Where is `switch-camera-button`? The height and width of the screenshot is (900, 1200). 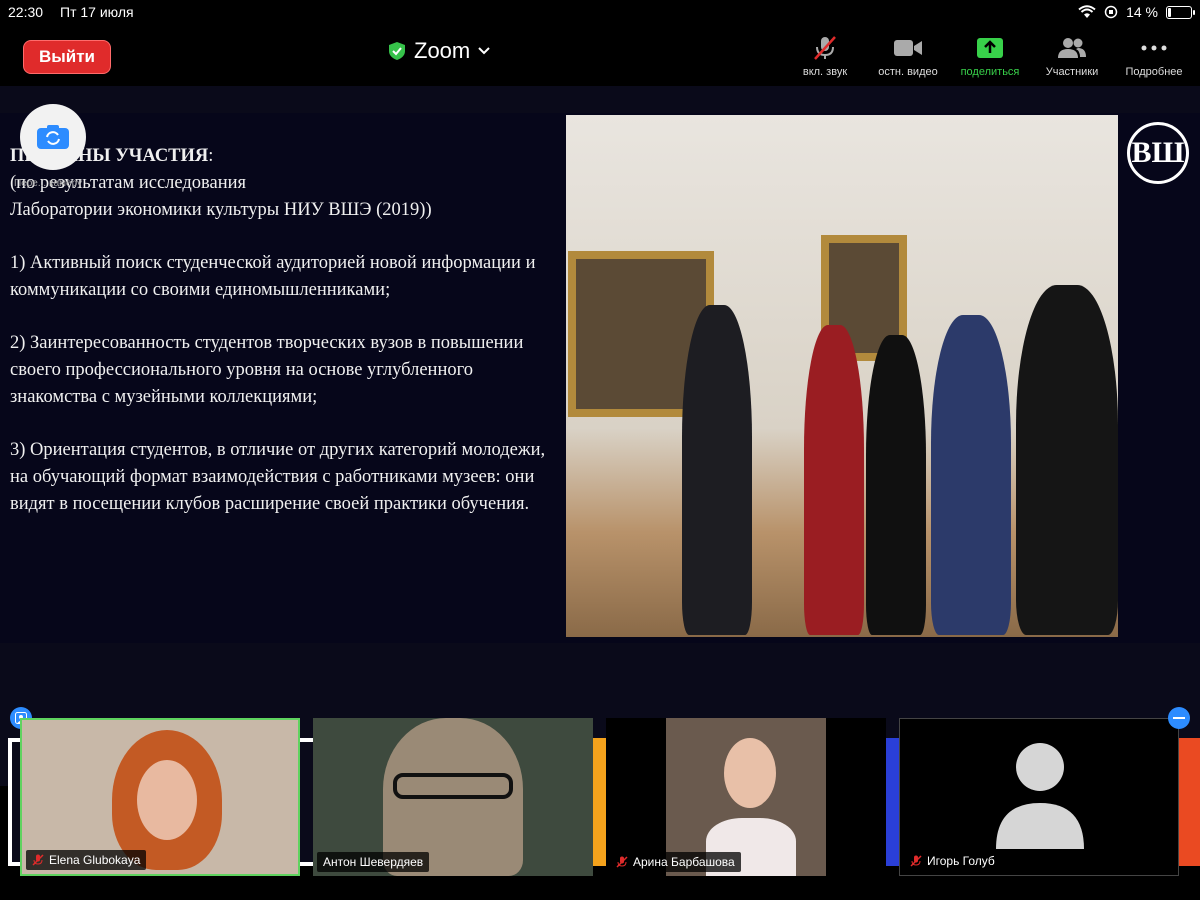
switch-camera-button is located at coordinates (53, 137).